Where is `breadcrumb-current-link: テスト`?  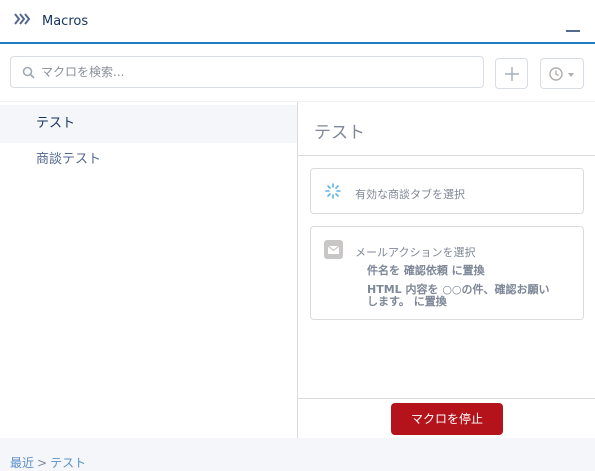 breadcrumb-current-link: テスト is located at coordinates (68, 463).